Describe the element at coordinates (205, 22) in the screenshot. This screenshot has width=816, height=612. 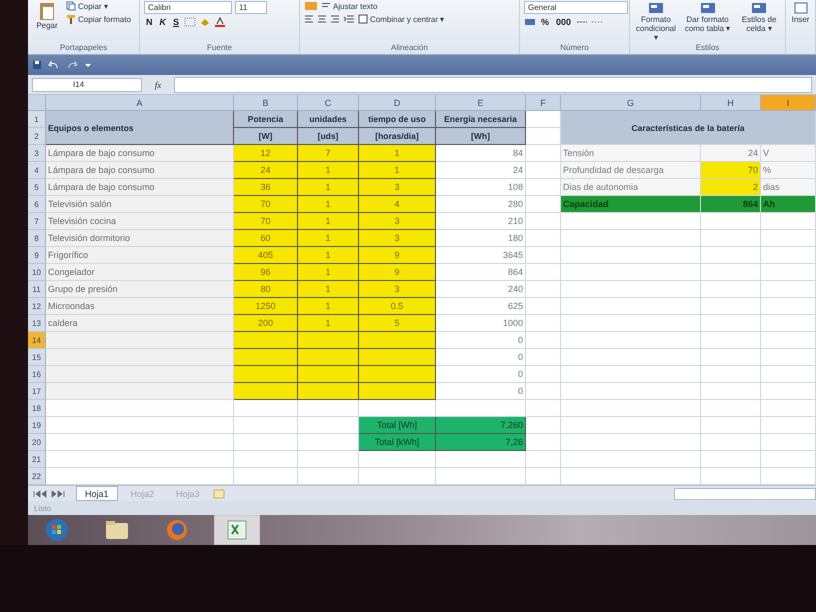
I see `fill-color-icon` at that location.